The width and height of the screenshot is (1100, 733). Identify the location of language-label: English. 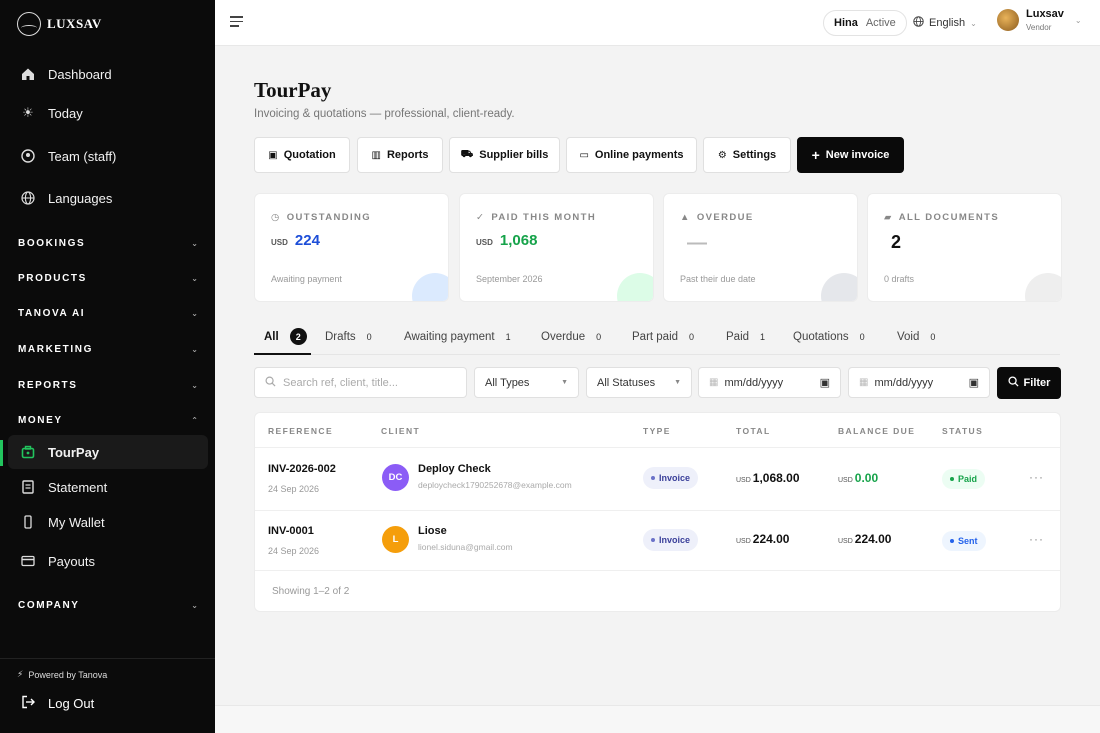
(947, 23).